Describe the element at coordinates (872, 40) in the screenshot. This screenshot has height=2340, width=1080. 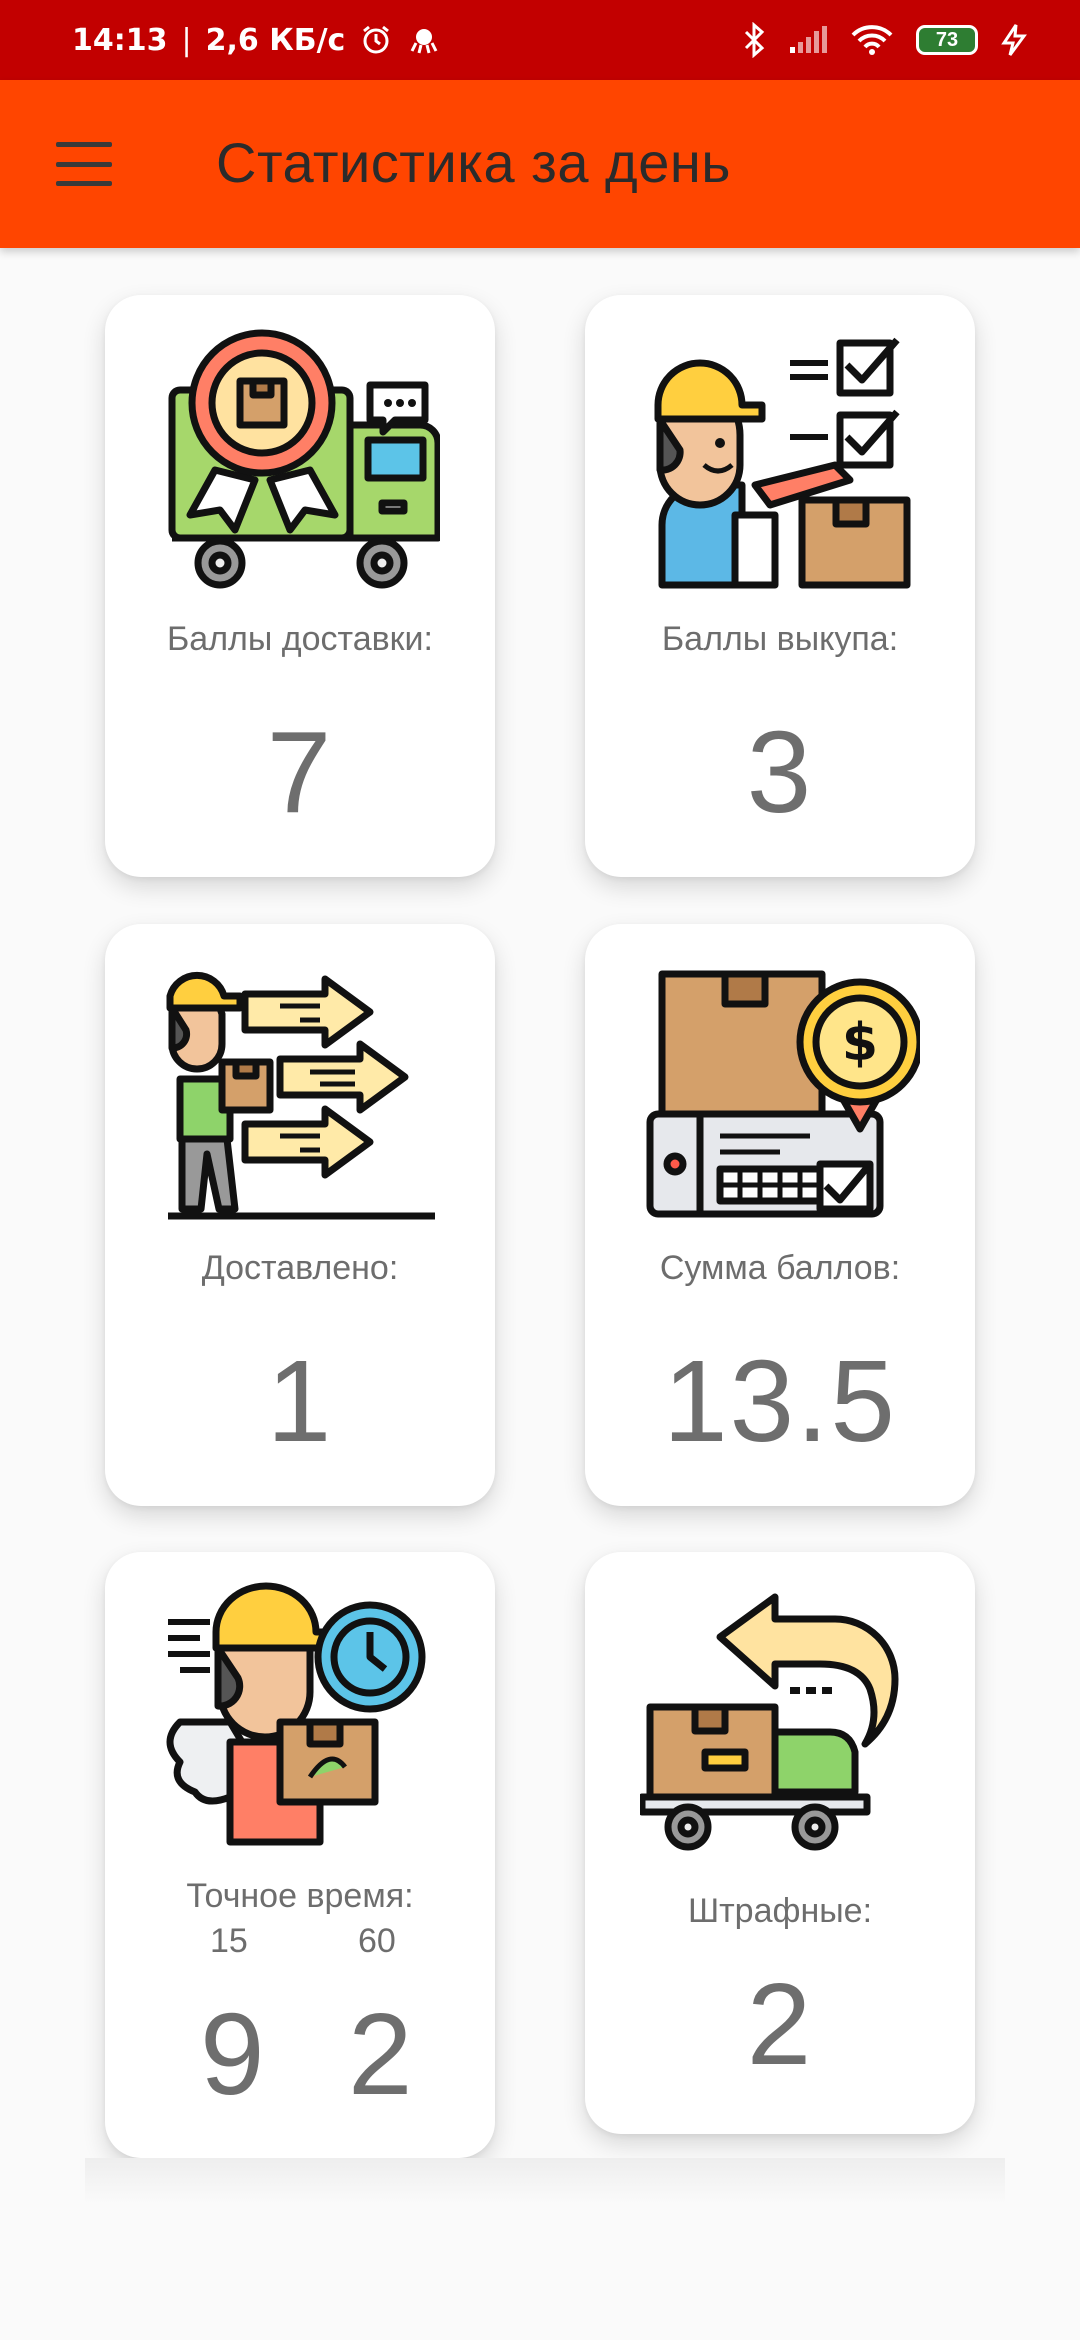
I see `wifi-icon` at that location.